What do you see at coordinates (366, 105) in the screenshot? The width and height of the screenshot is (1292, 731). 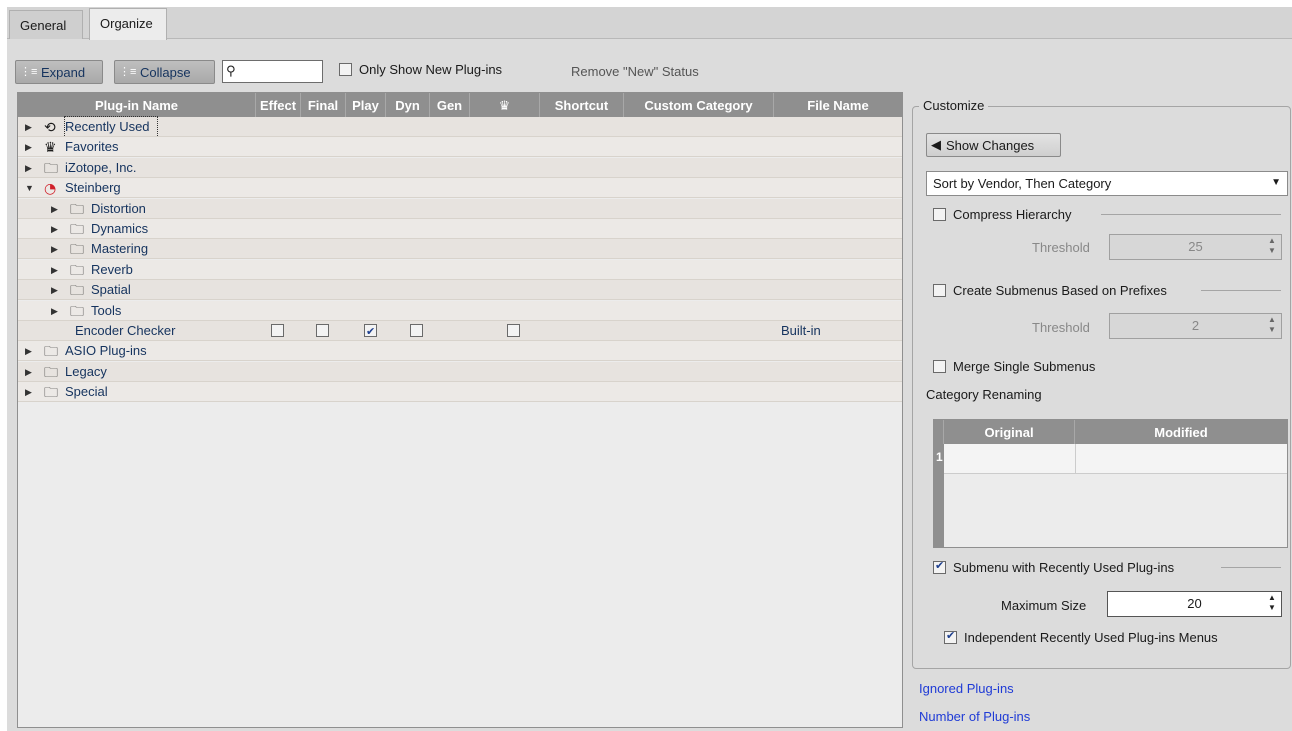 I see `col-play: Play` at bounding box center [366, 105].